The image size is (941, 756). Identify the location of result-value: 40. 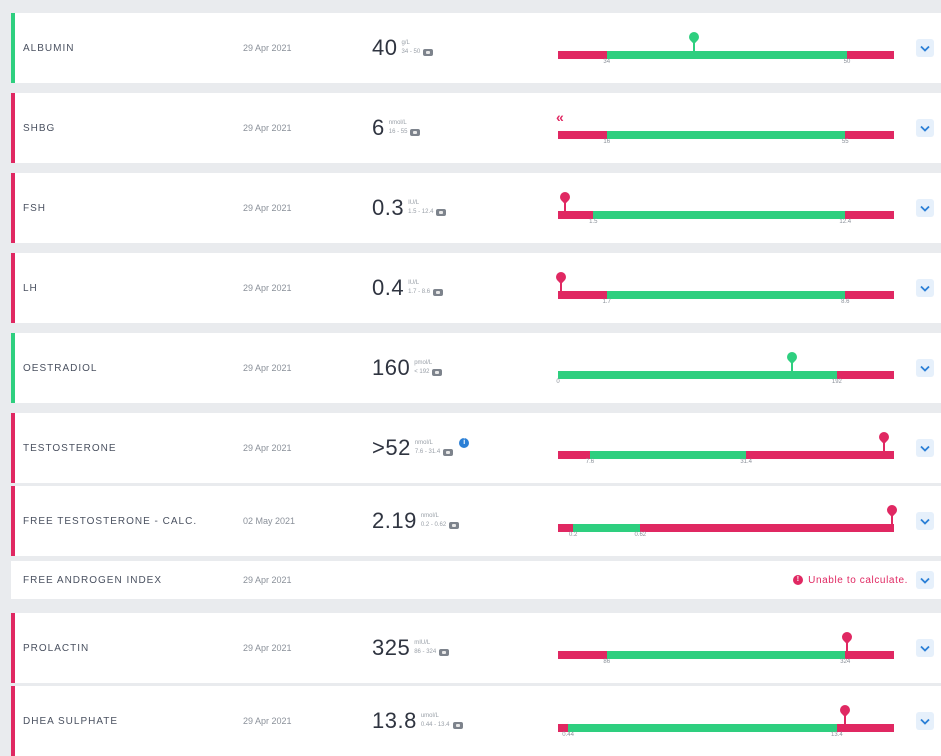
(385, 47).